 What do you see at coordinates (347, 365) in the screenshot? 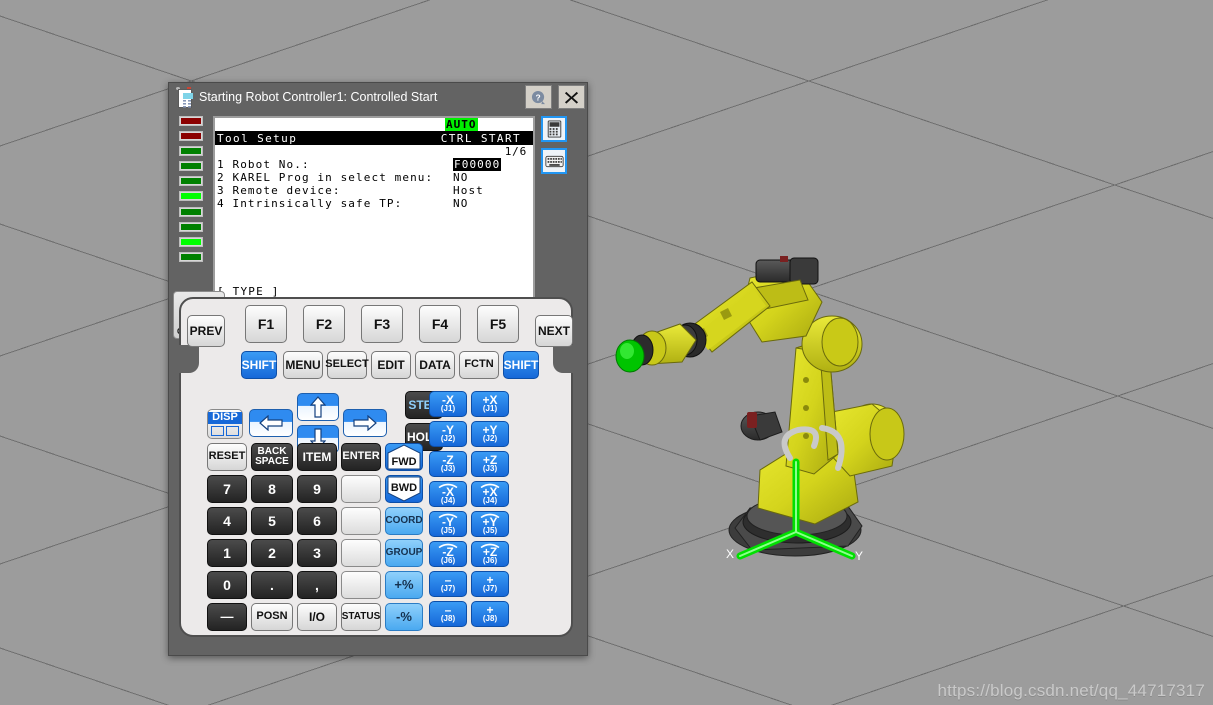
I see `select-button: SELECT` at bounding box center [347, 365].